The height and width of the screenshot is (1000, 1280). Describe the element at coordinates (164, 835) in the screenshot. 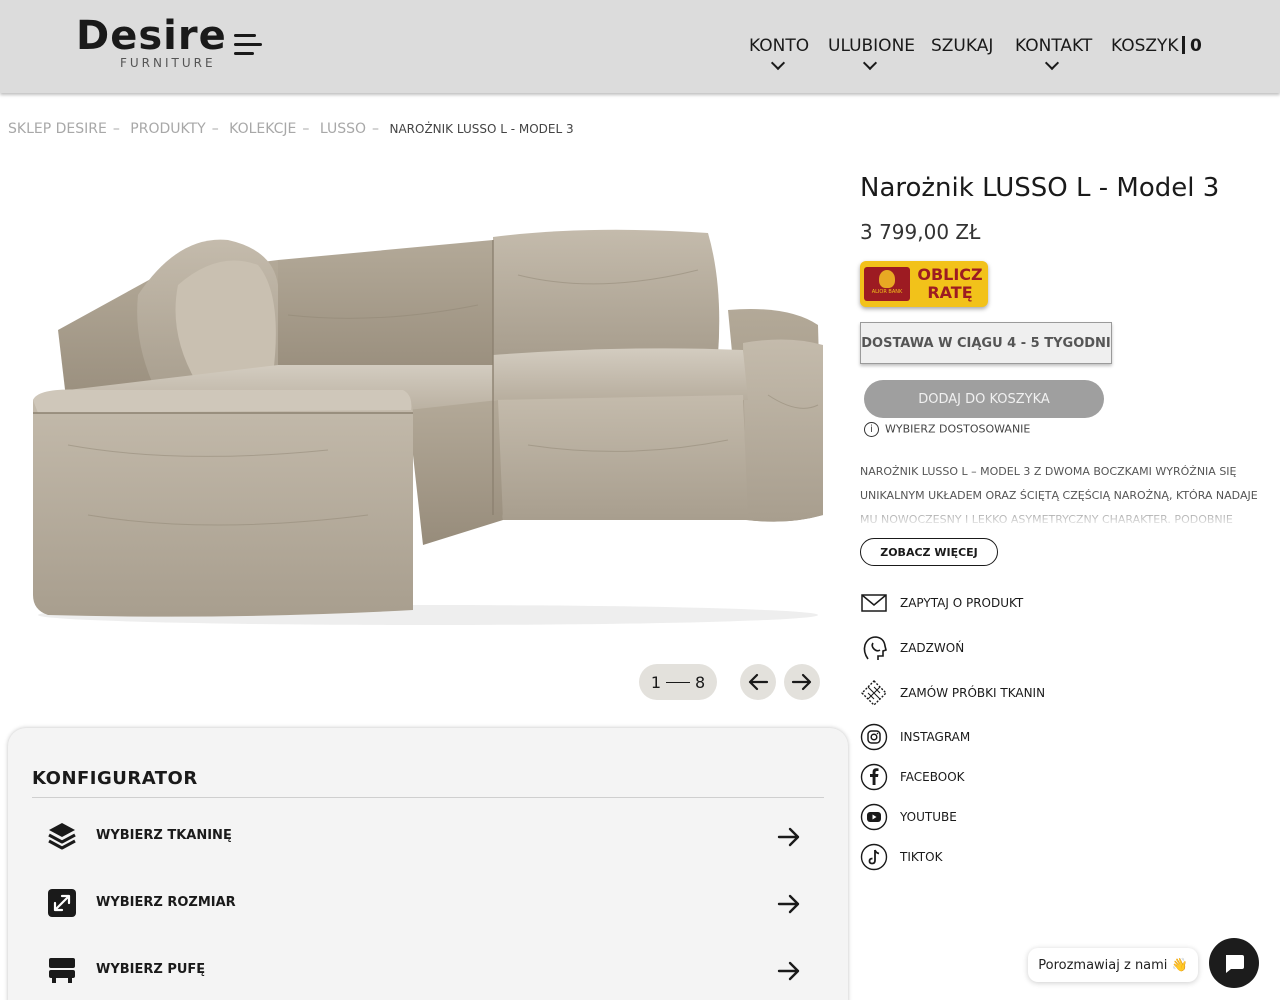

I see `config-row-label: WYBIERZ TKANINĘ` at that location.